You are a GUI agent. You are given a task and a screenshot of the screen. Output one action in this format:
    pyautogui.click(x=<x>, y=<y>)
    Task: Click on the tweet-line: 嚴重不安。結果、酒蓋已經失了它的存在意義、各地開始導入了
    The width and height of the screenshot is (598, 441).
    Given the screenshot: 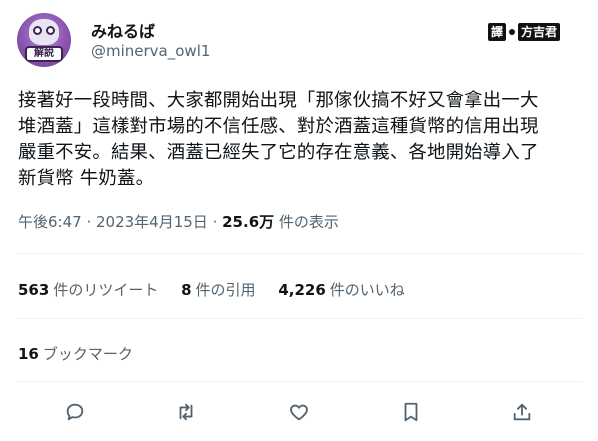 What is the action you would take?
    pyautogui.click(x=278, y=152)
    